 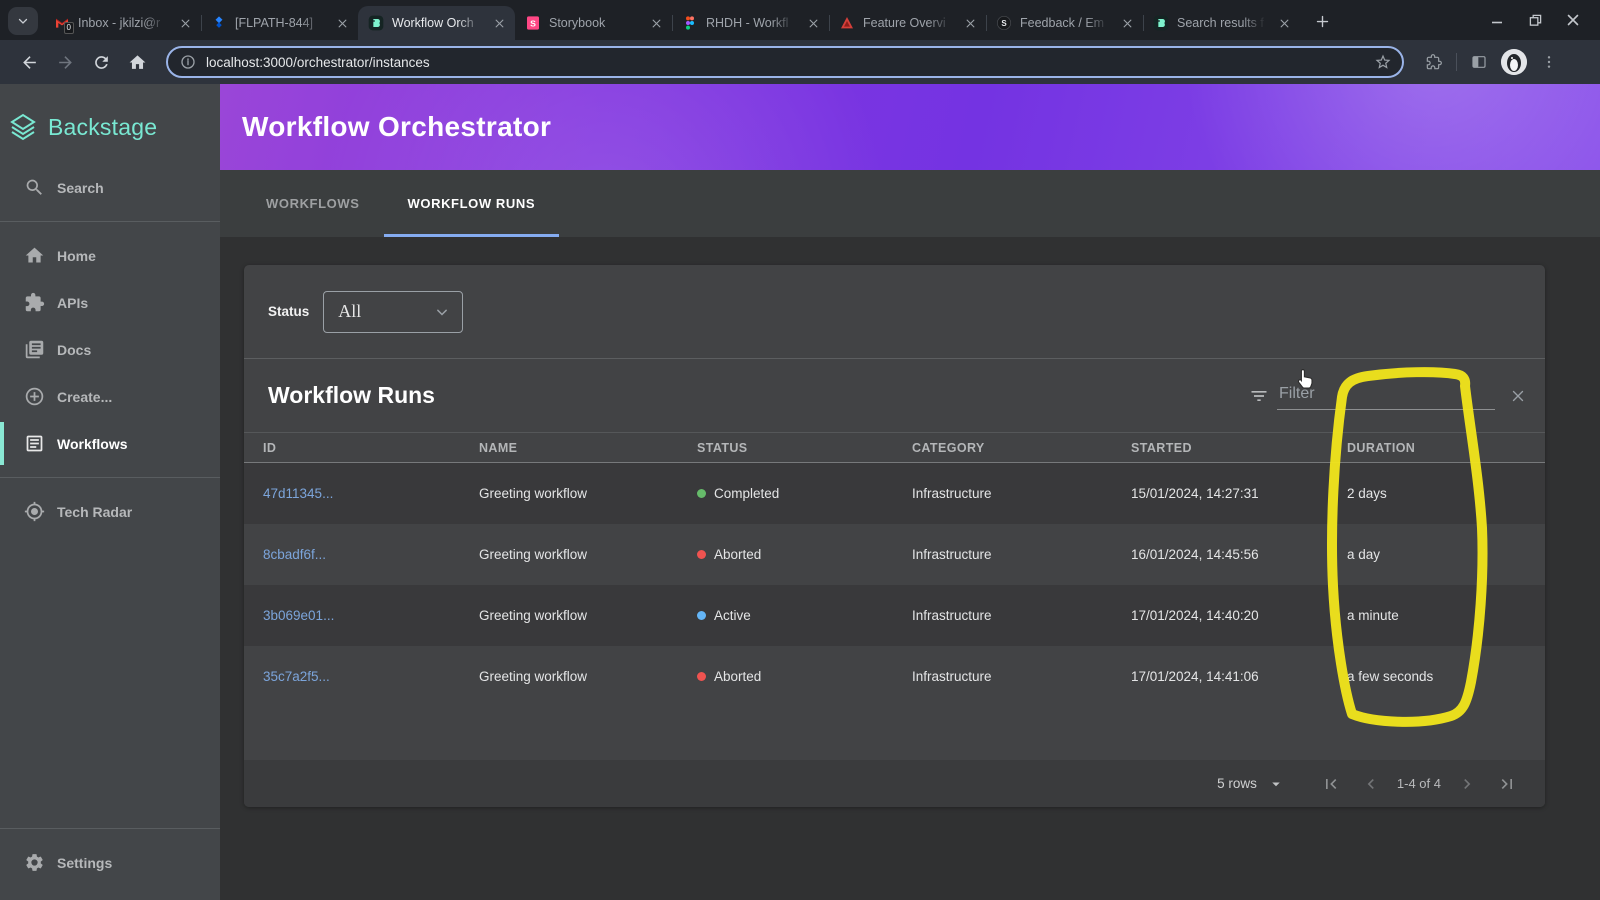 What do you see at coordinates (137, 62) in the screenshot?
I see `home-button` at bounding box center [137, 62].